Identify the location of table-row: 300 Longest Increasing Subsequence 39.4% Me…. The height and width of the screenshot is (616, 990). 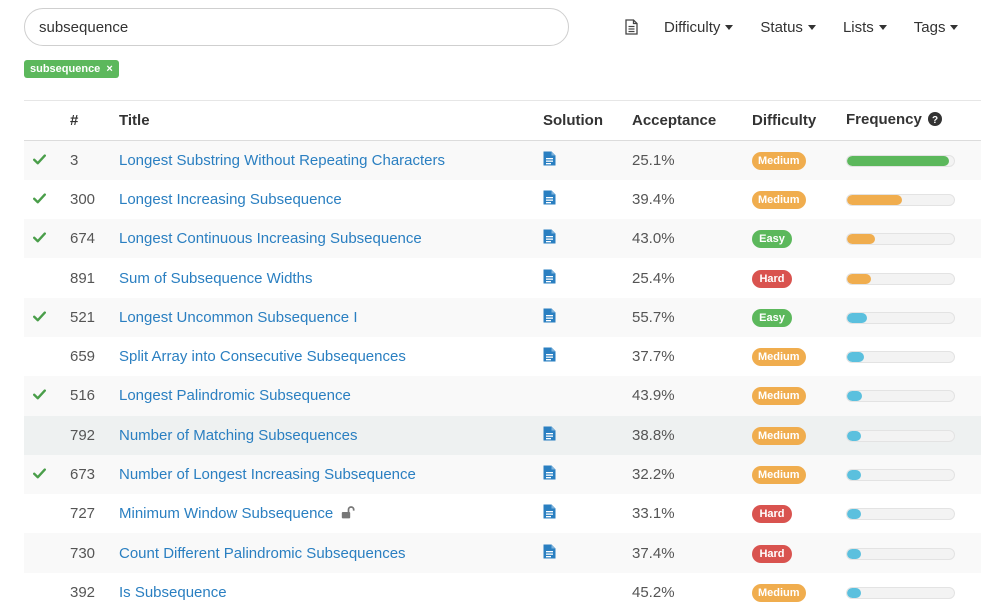
(502, 199).